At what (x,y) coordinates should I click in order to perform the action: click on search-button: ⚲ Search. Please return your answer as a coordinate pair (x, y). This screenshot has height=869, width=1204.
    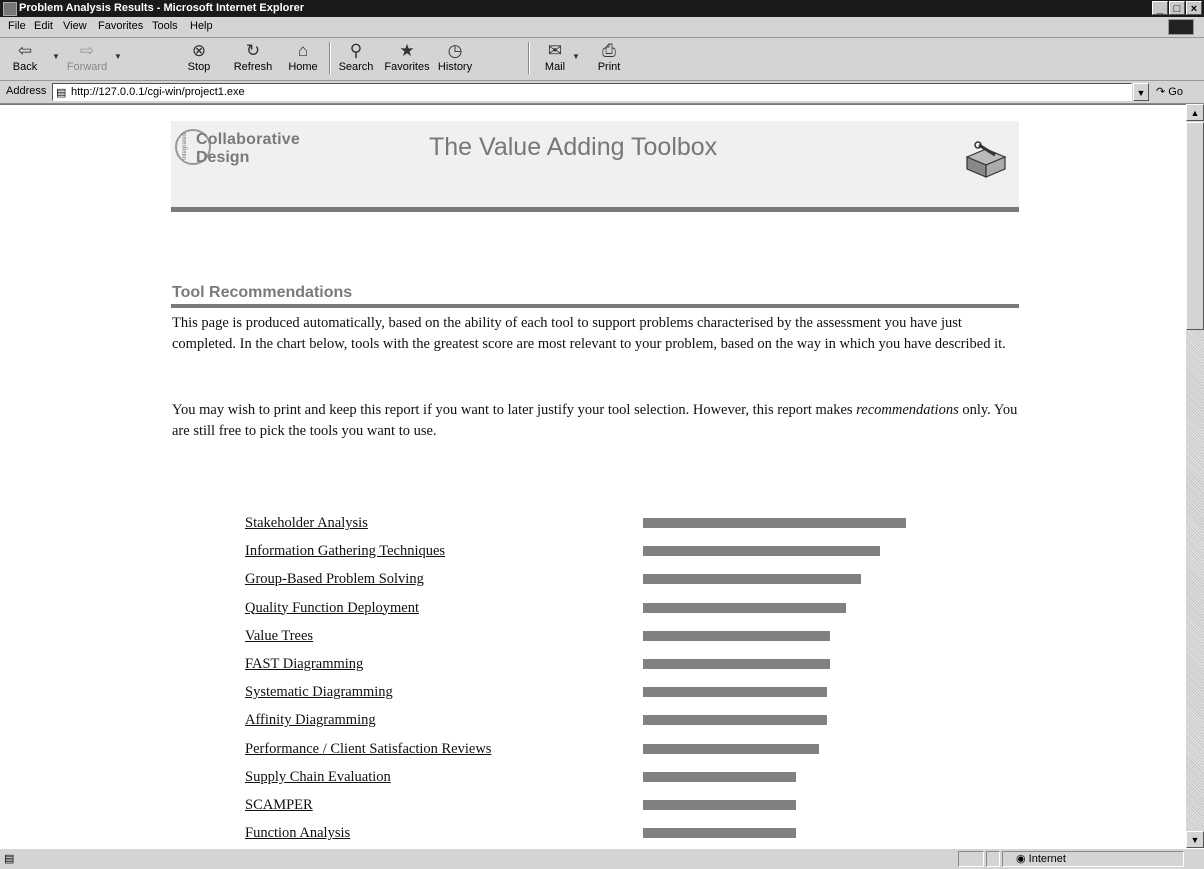
    Looking at the image, I should click on (356, 59).